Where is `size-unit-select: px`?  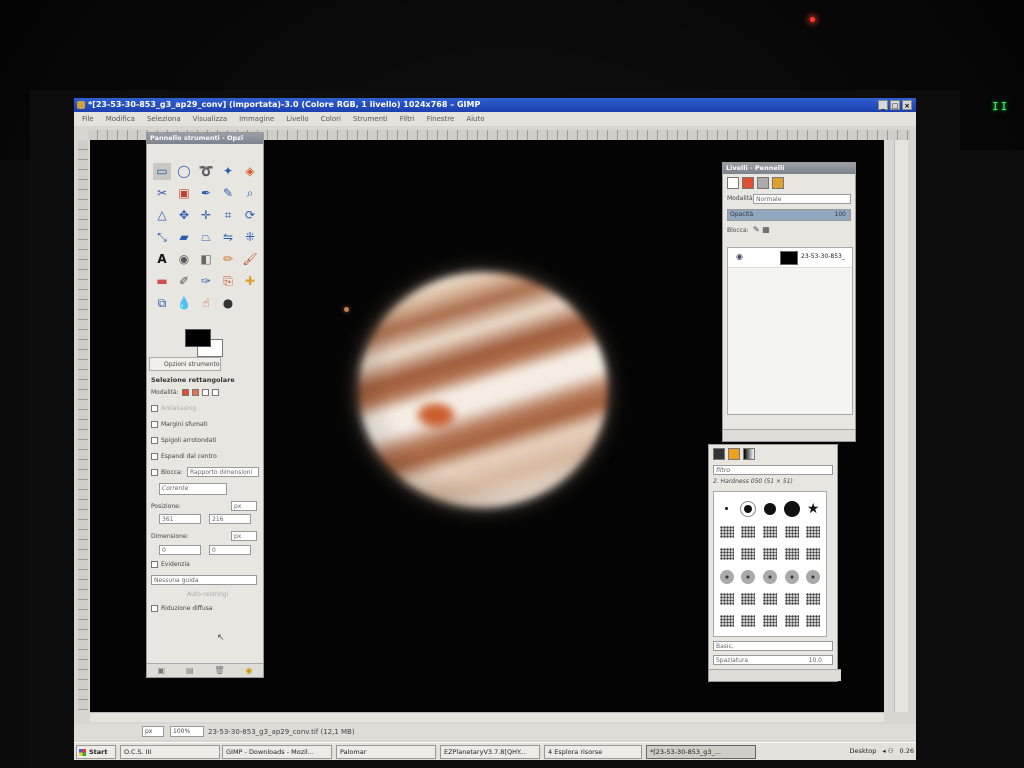
size-unit-select: px is located at coordinates (244, 536).